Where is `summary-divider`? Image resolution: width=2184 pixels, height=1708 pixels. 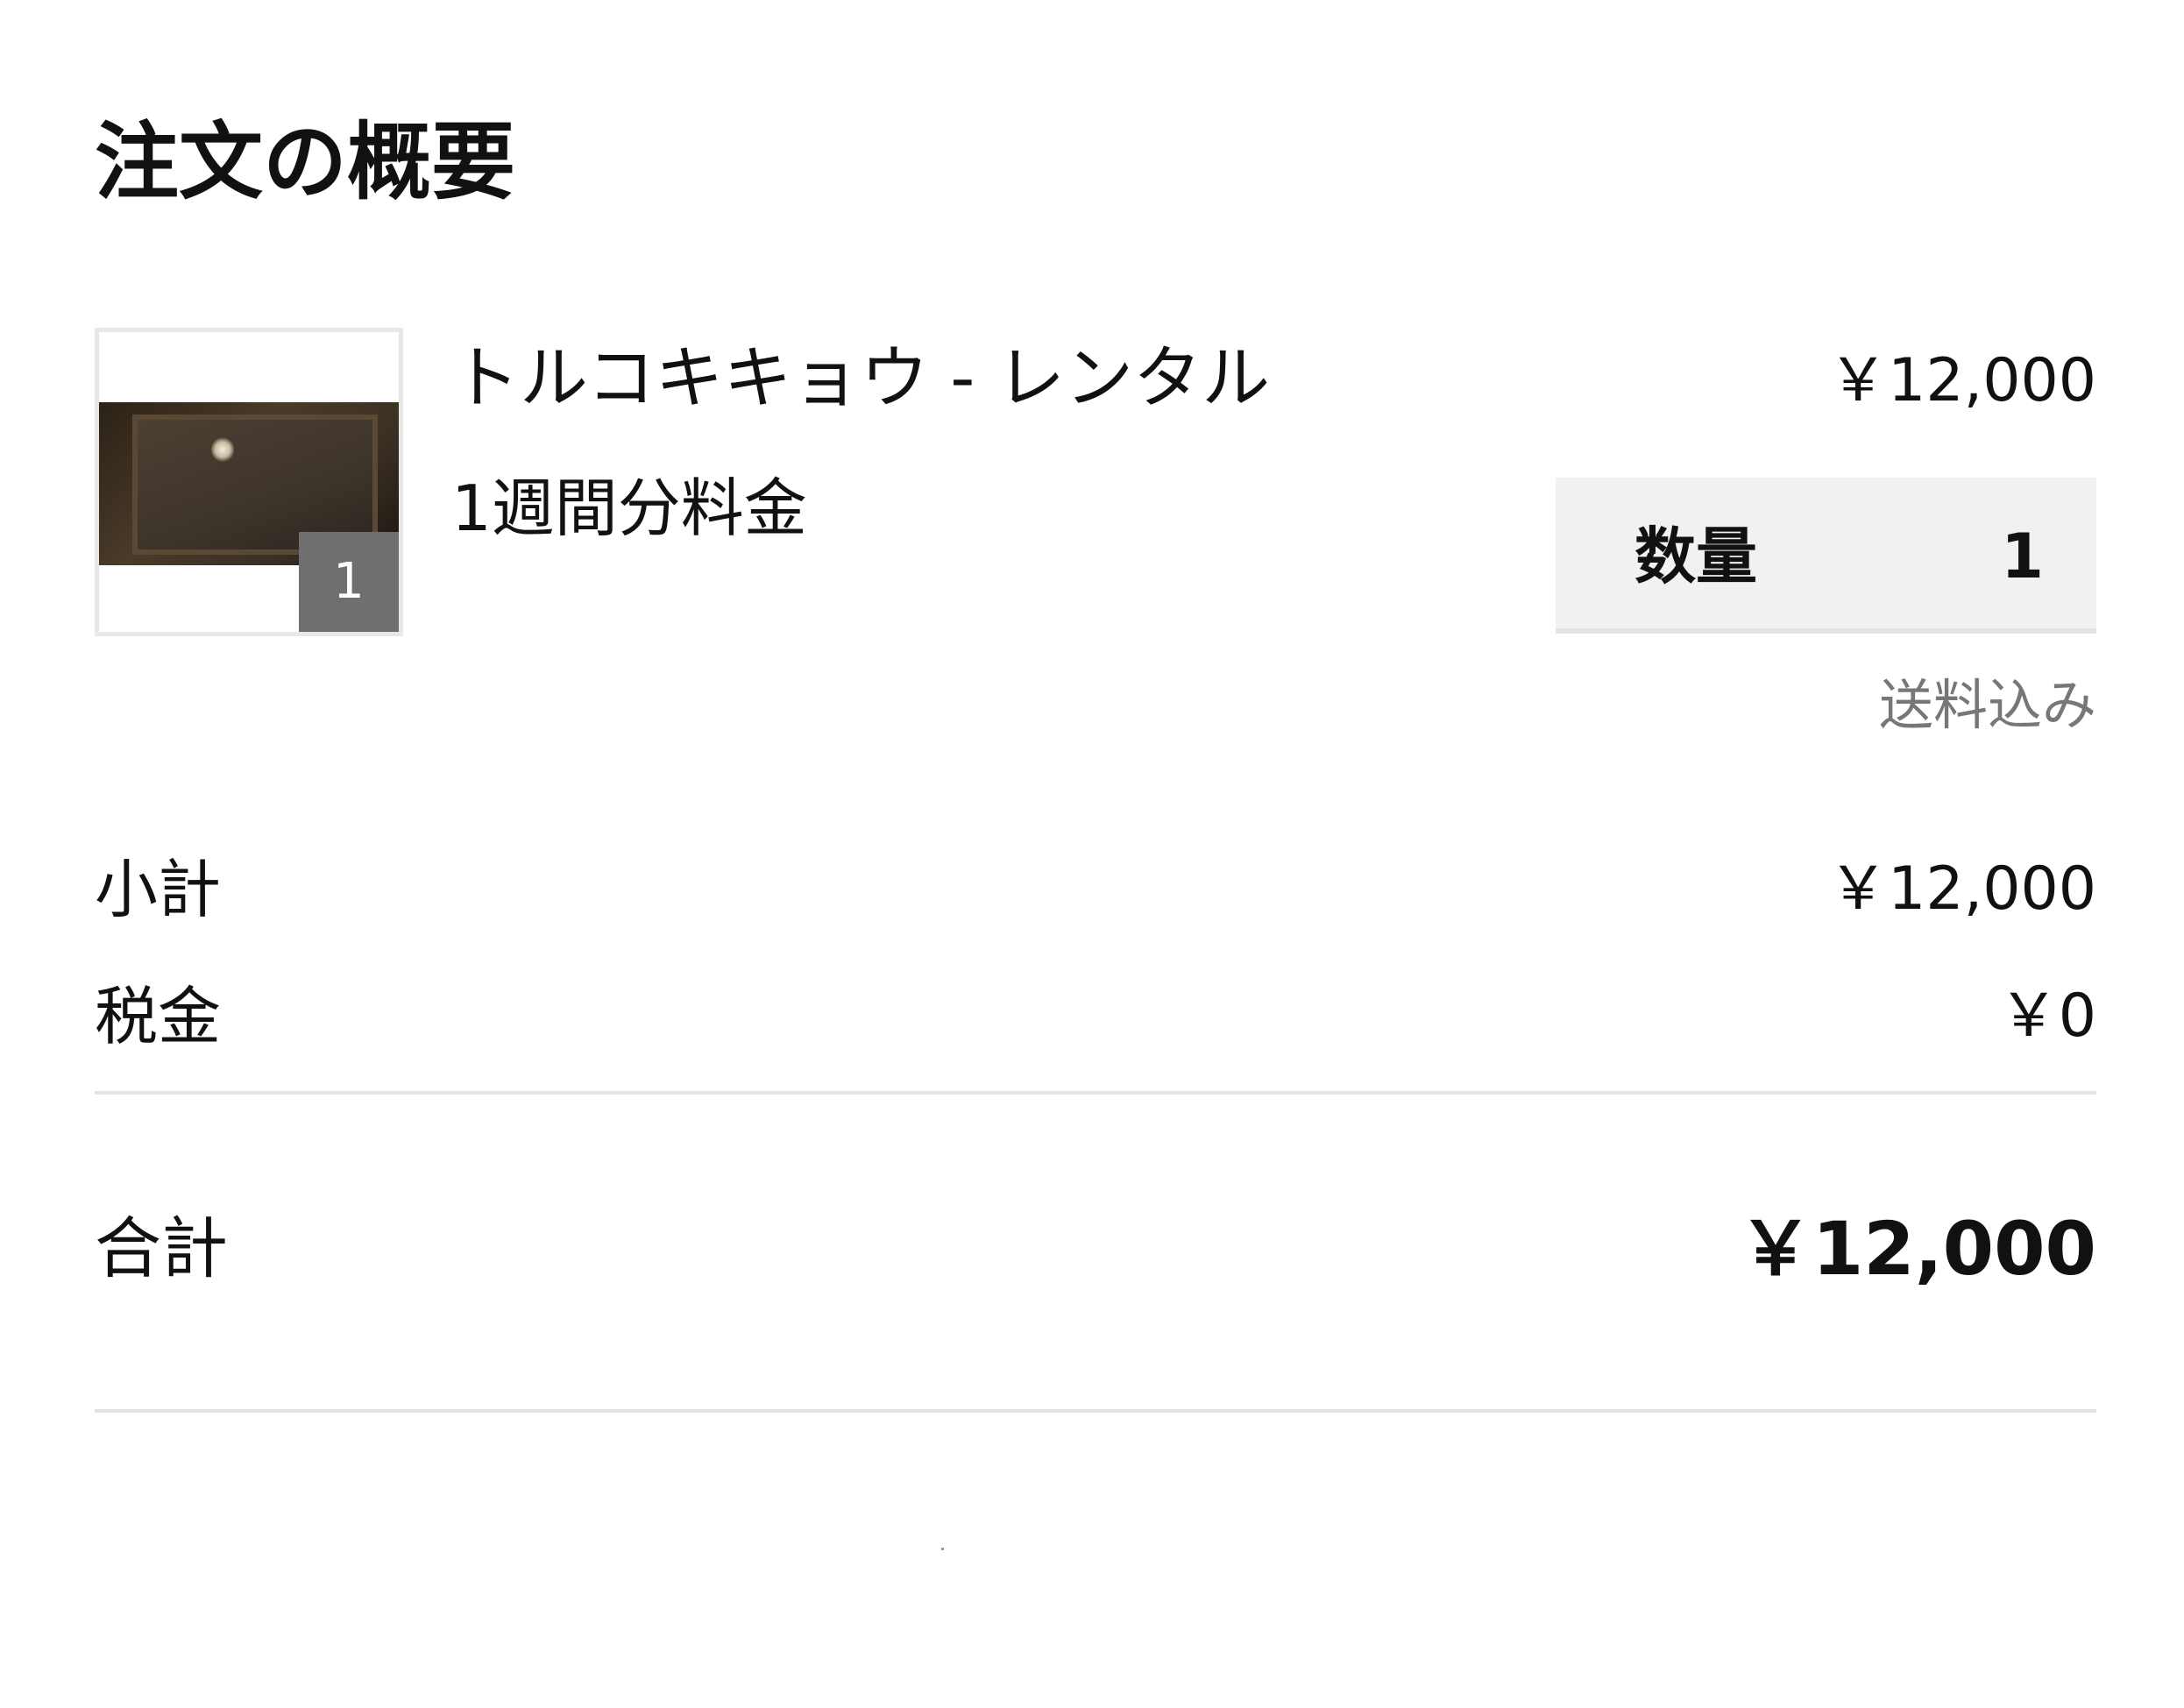 summary-divider is located at coordinates (1095, 1093).